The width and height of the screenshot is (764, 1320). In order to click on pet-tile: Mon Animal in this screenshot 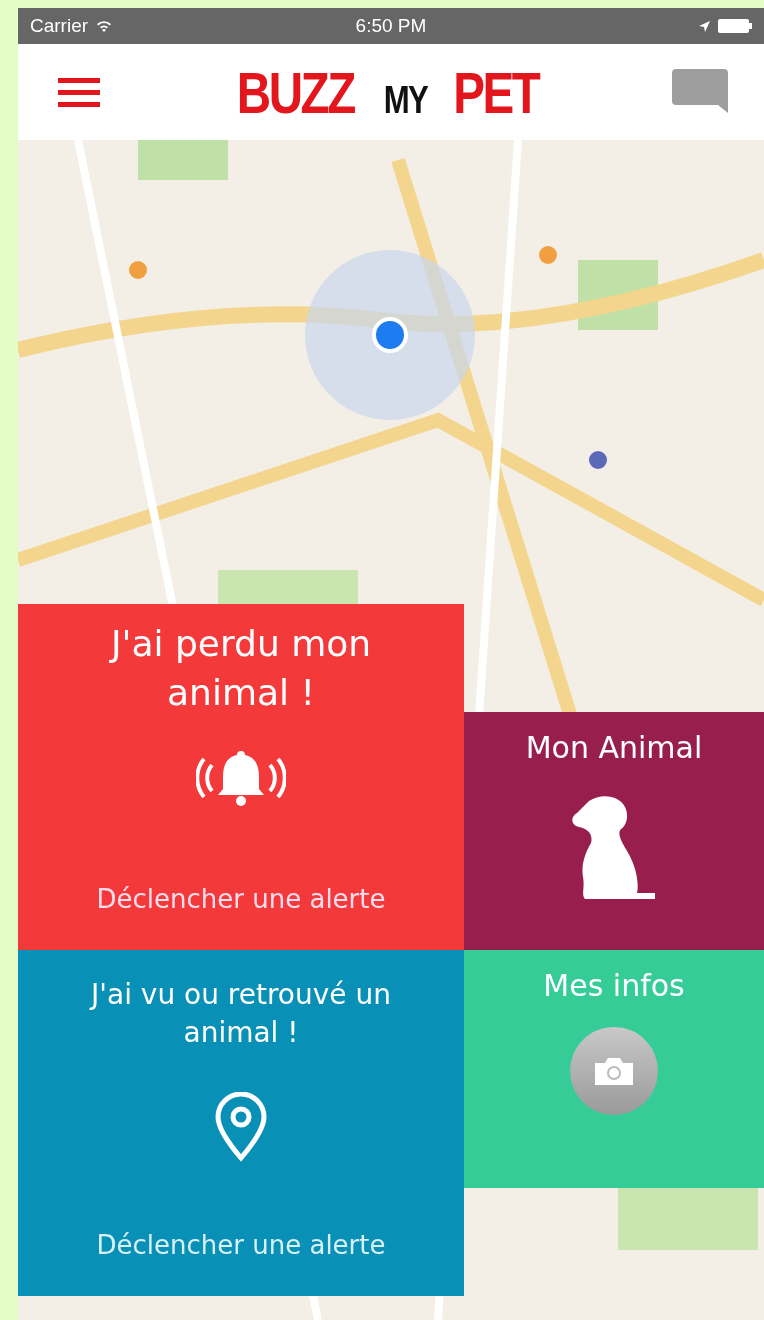, I will do `click(614, 831)`.